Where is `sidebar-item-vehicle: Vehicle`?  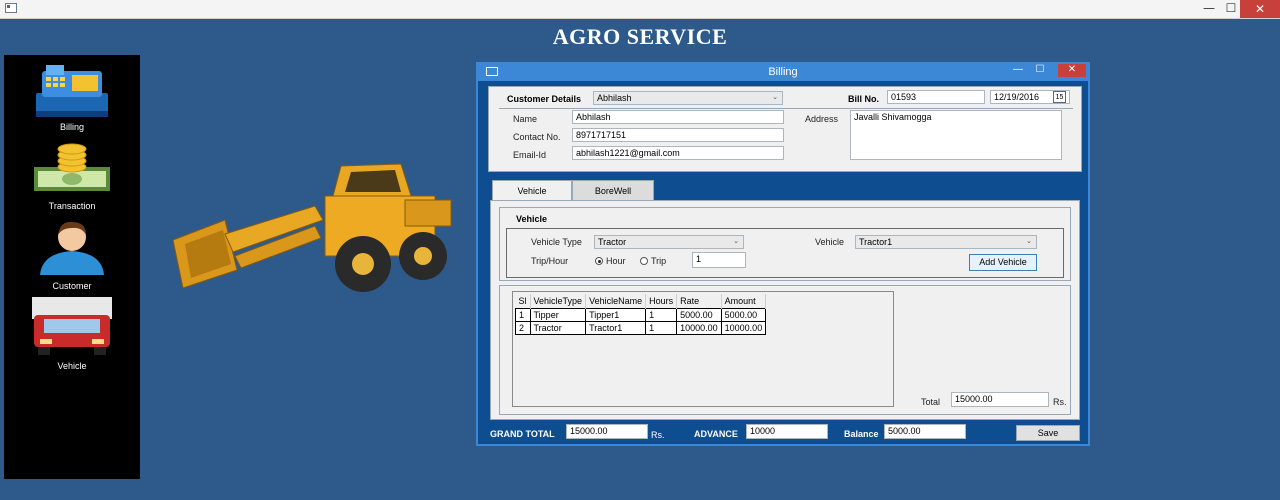 sidebar-item-vehicle: Vehicle is located at coordinates (72, 335).